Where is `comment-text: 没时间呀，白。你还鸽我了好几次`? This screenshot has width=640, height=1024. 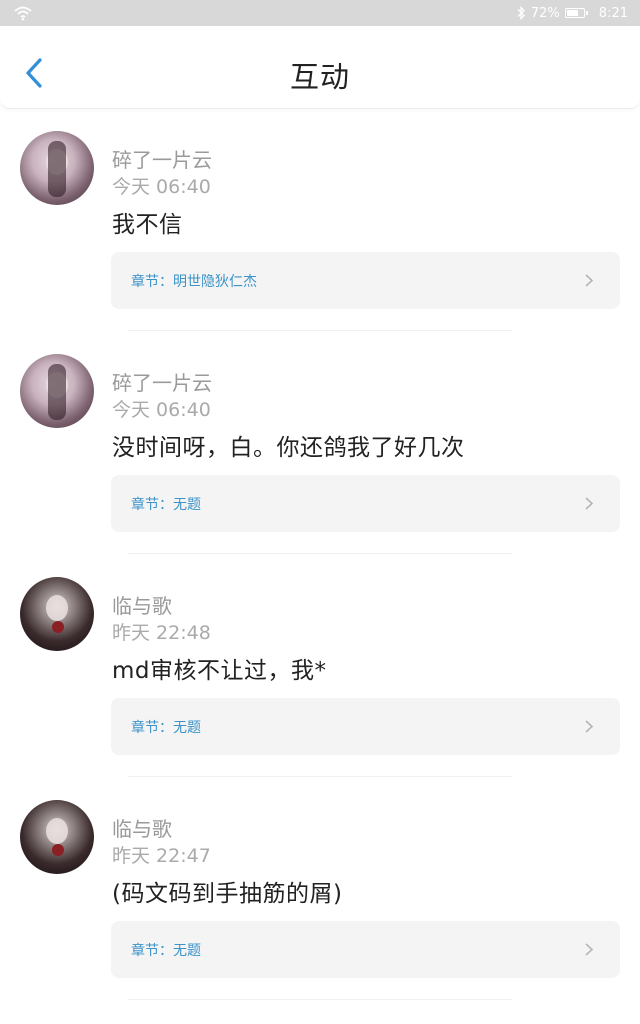 comment-text: 没时间呀，白。你还鸽我了好几次 is located at coordinates (288, 448).